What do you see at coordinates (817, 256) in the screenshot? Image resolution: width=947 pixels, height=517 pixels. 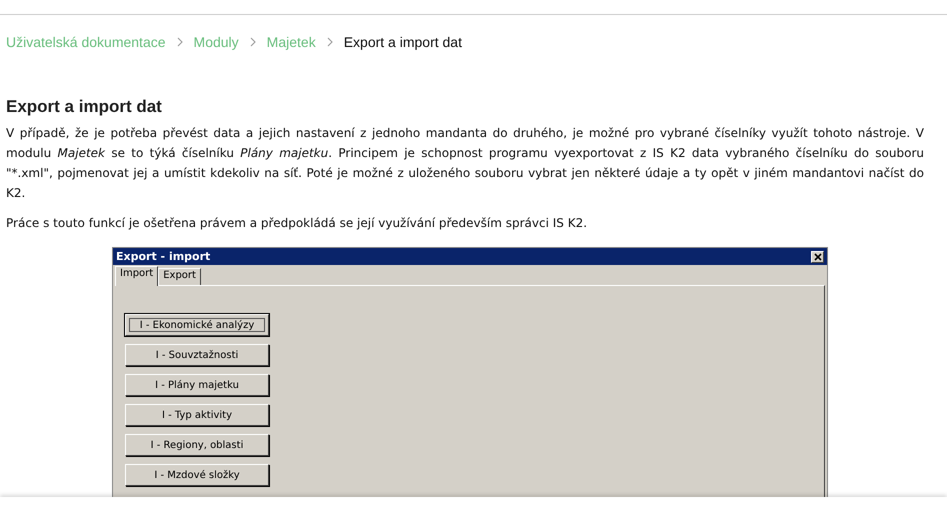 I see `close-button` at bounding box center [817, 256].